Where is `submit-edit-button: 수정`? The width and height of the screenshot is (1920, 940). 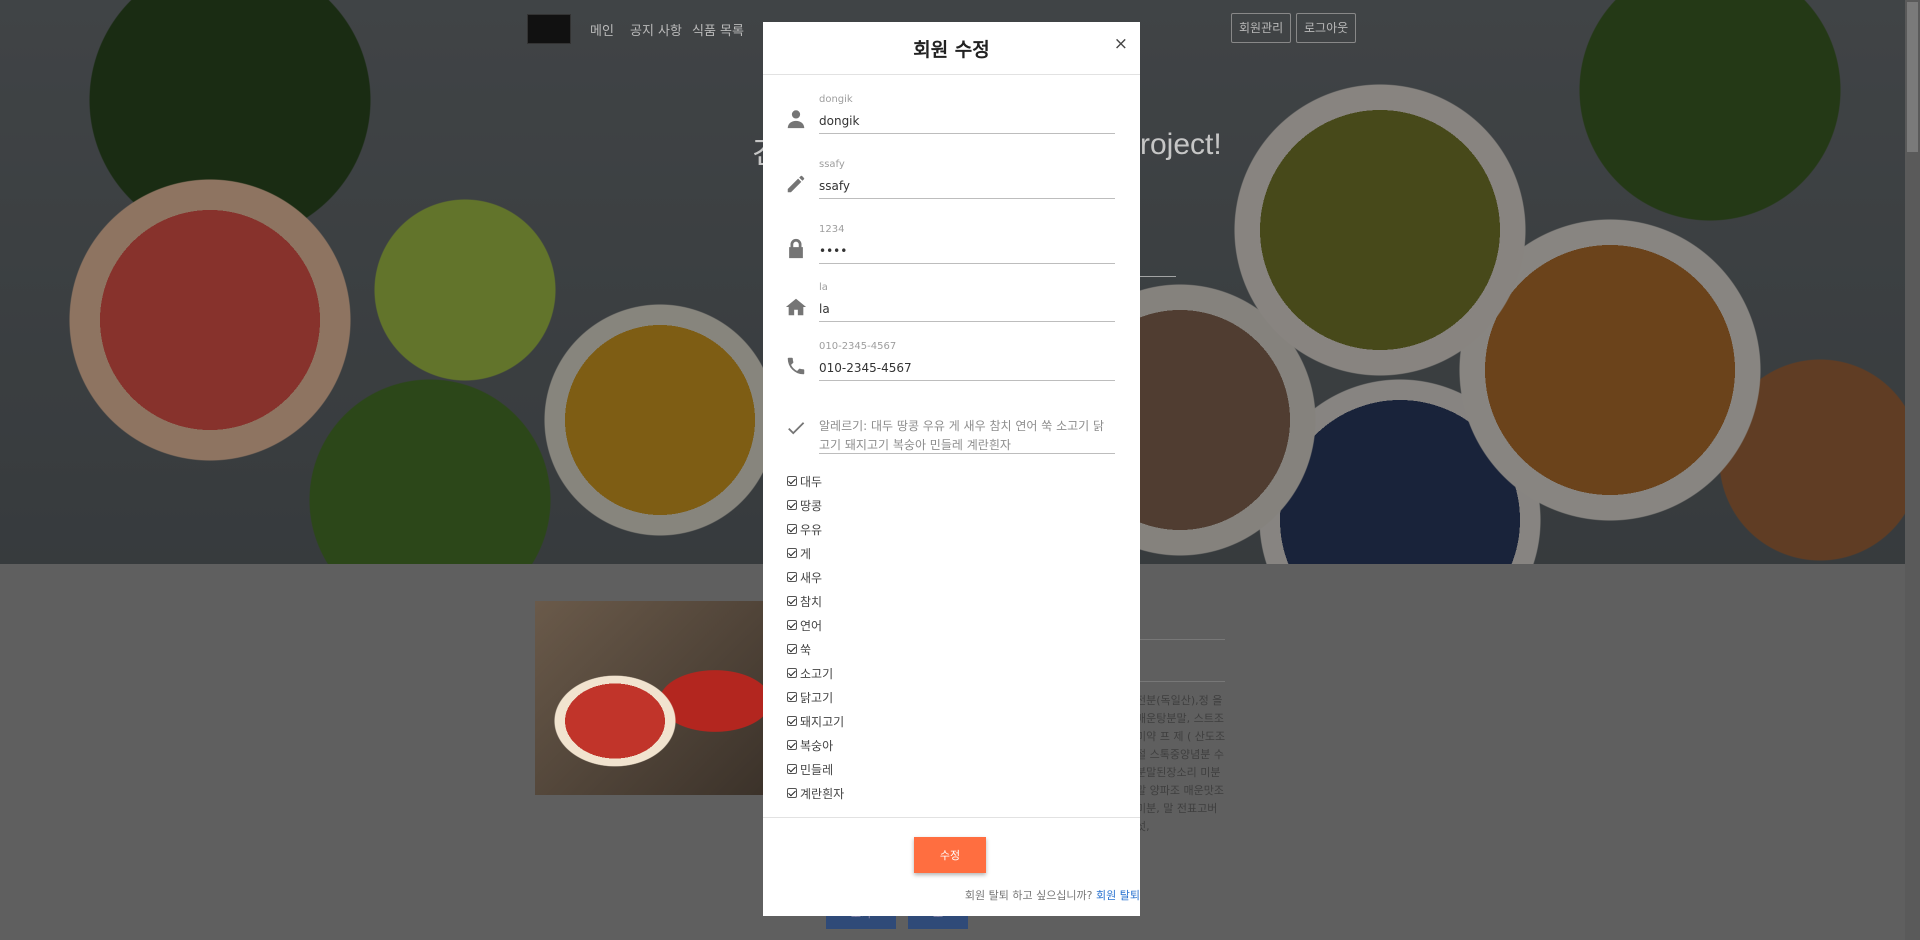 submit-edit-button: 수정 is located at coordinates (950, 855).